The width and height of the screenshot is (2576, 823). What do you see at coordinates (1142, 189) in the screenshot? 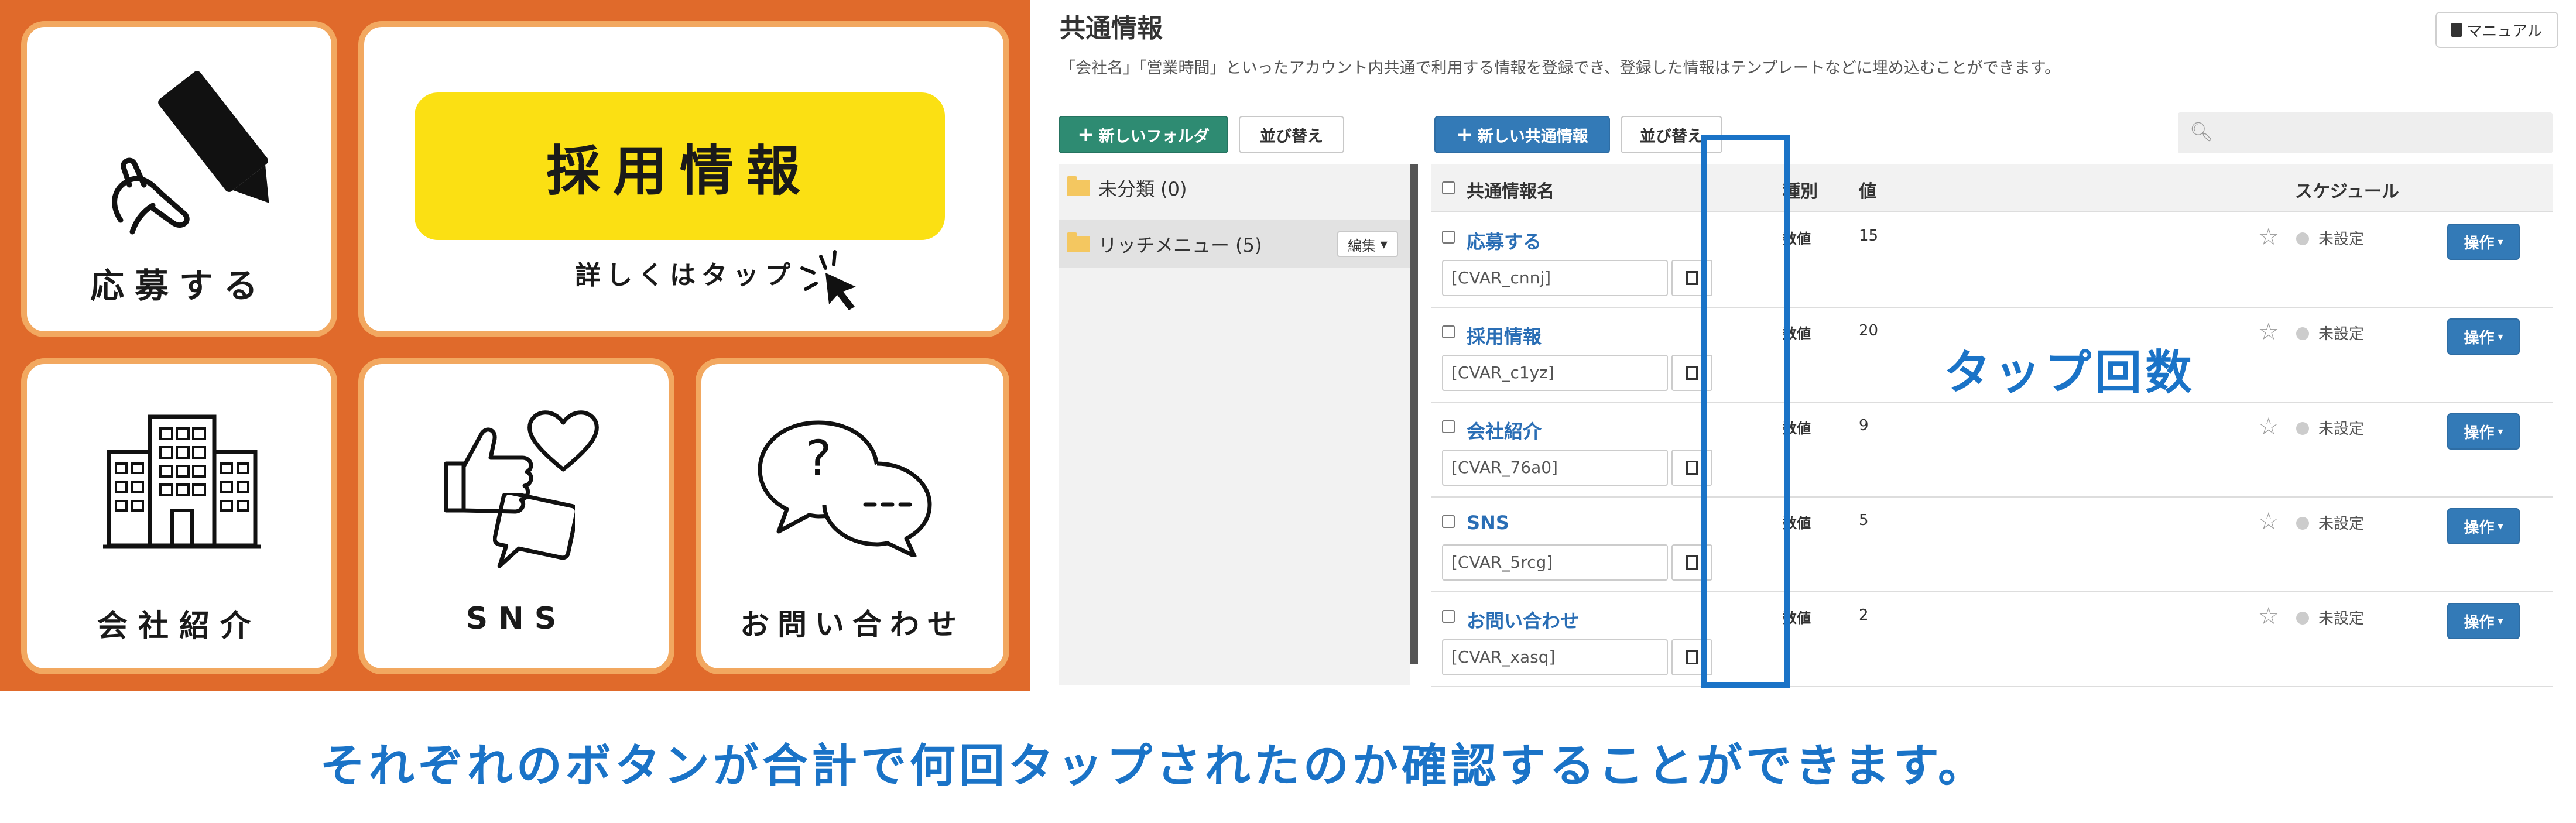
I see `folder-label: 未分類 (0)` at bounding box center [1142, 189].